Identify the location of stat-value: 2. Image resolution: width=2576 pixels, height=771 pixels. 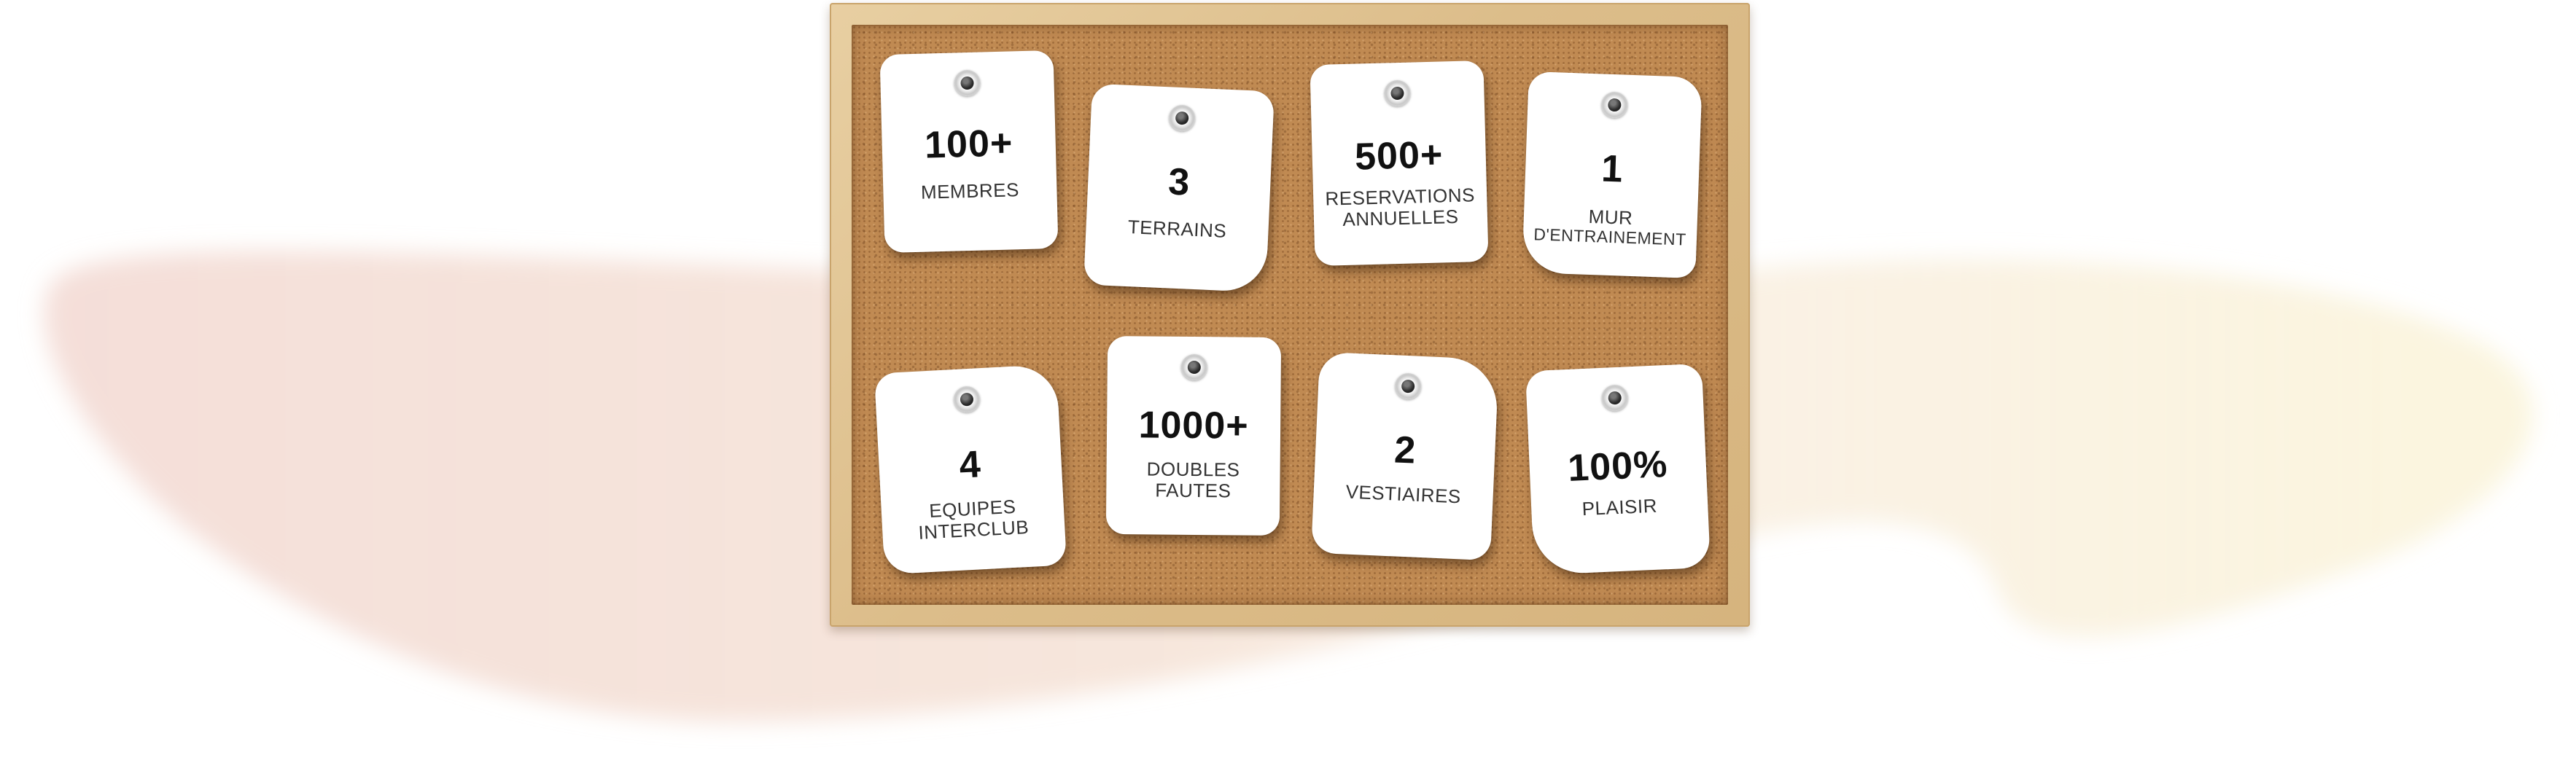
(1405, 450).